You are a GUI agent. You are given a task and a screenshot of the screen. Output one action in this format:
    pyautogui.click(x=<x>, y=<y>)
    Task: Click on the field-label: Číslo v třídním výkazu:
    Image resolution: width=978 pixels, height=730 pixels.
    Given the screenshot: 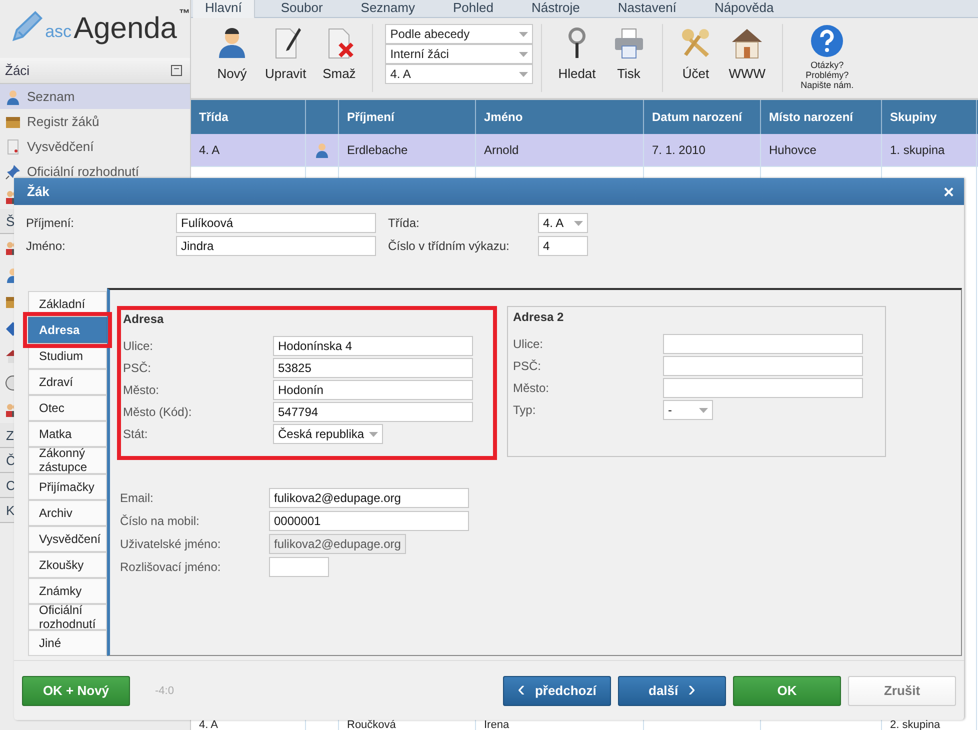 What is the action you would take?
    pyautogui.click(x=449, y=246)
    